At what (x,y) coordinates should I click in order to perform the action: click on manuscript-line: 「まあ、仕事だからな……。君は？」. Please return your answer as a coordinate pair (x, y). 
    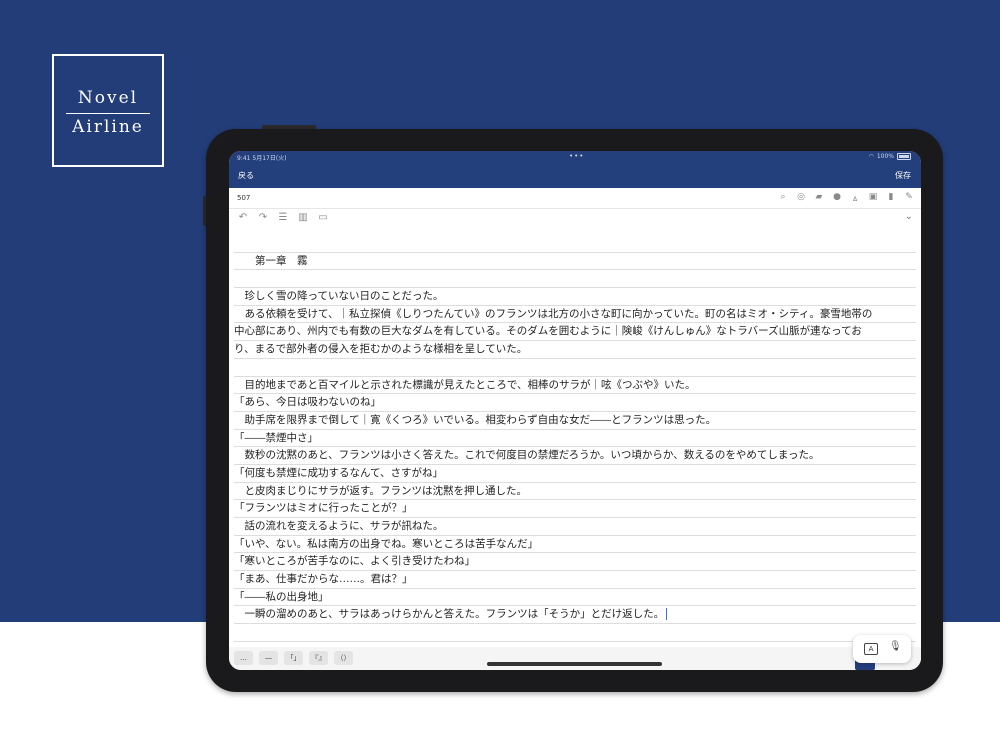
    Looking at the image, I should click on (575, 580).